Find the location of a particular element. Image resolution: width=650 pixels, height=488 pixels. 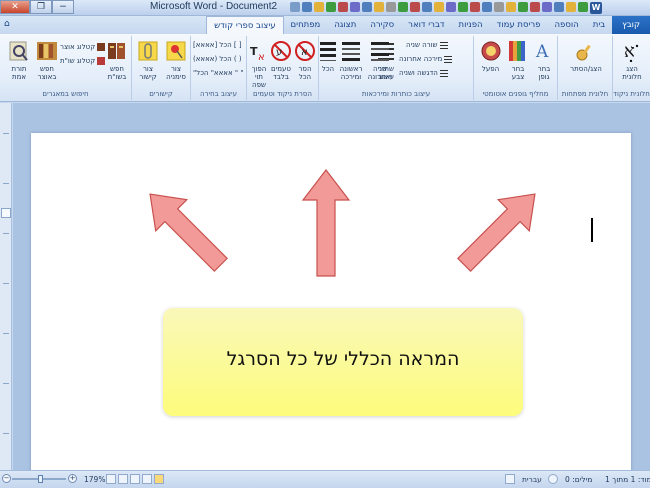

last-quote-label: מירכה אחרונה is located at coordinates (421, 59).